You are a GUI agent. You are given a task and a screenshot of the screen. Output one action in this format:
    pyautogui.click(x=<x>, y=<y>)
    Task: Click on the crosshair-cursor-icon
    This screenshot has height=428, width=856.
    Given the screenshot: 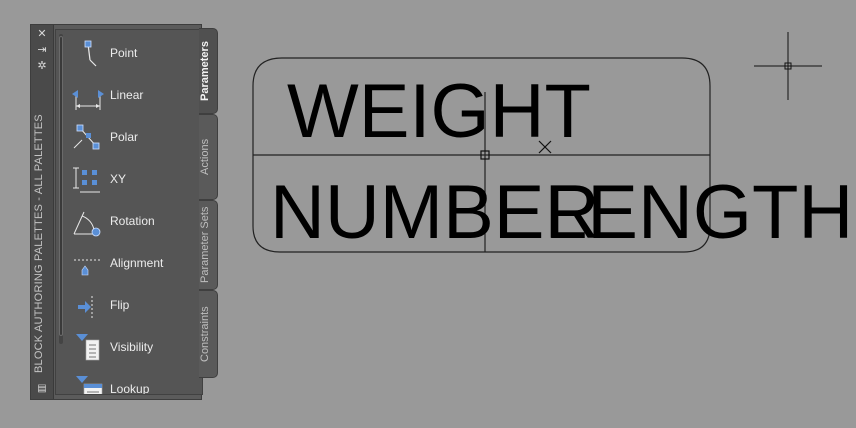 What is the action you would take?
    pyautogui.click(x=788, y=66)
    